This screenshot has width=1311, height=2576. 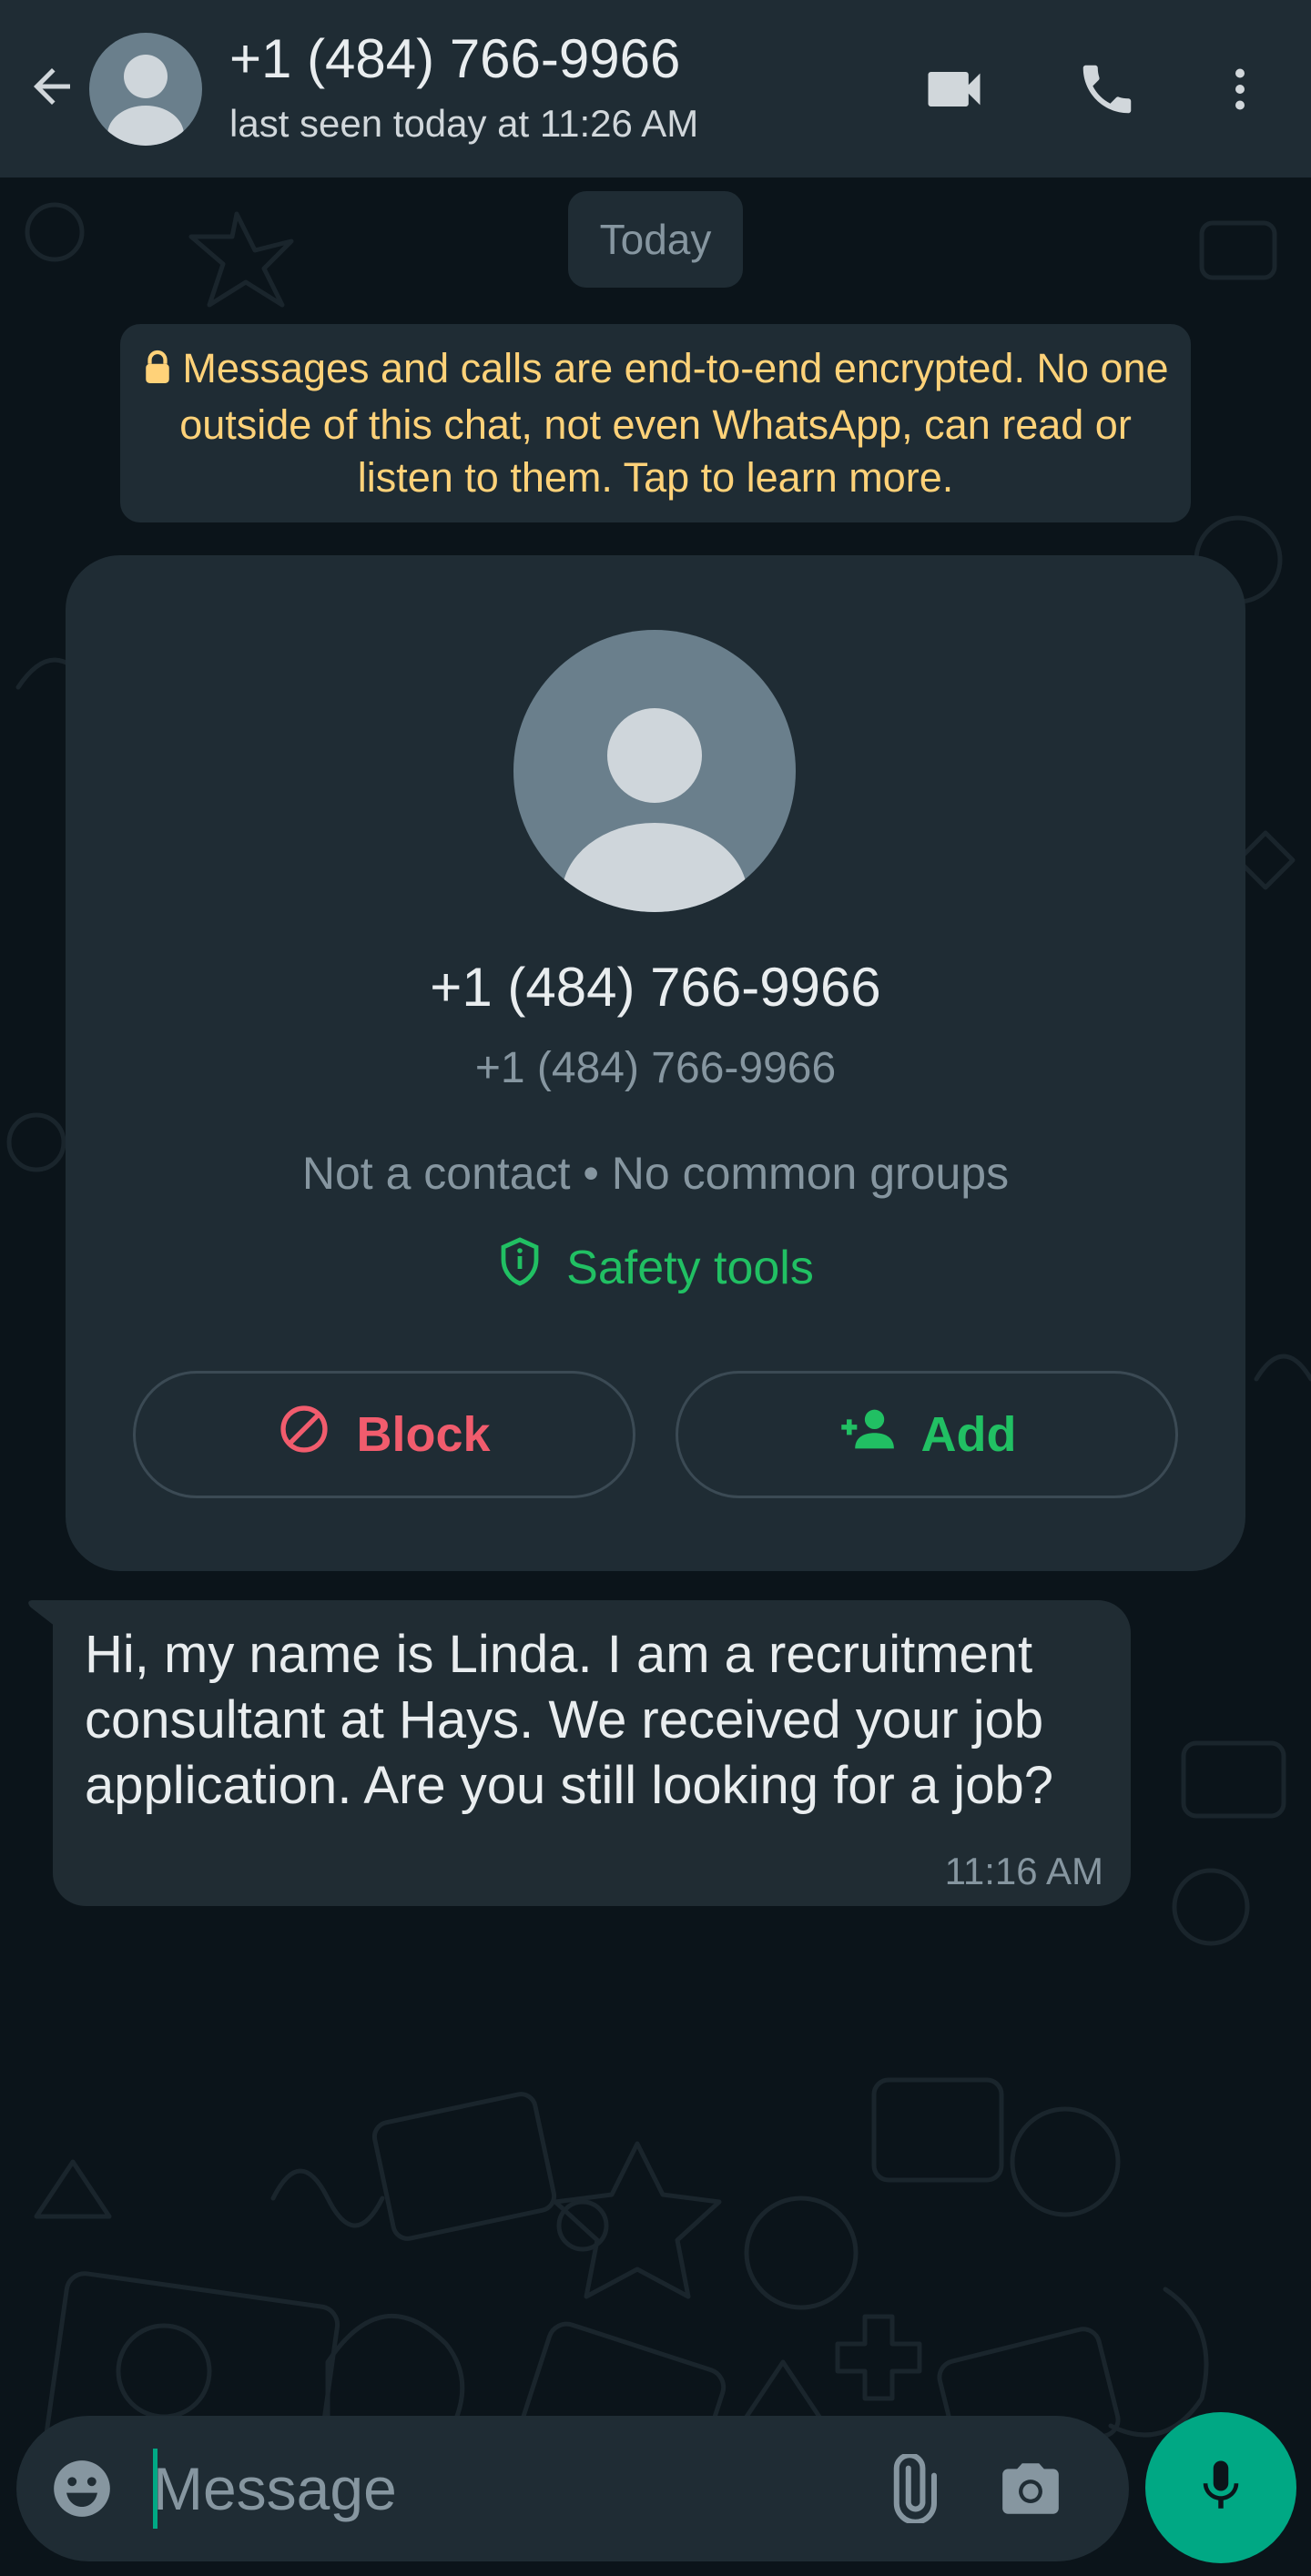 What do you see at coordinates (690, 1267) in the screenshot?
I see `safety-tools-label: Safety tools` at bounding box center [690, 1267].